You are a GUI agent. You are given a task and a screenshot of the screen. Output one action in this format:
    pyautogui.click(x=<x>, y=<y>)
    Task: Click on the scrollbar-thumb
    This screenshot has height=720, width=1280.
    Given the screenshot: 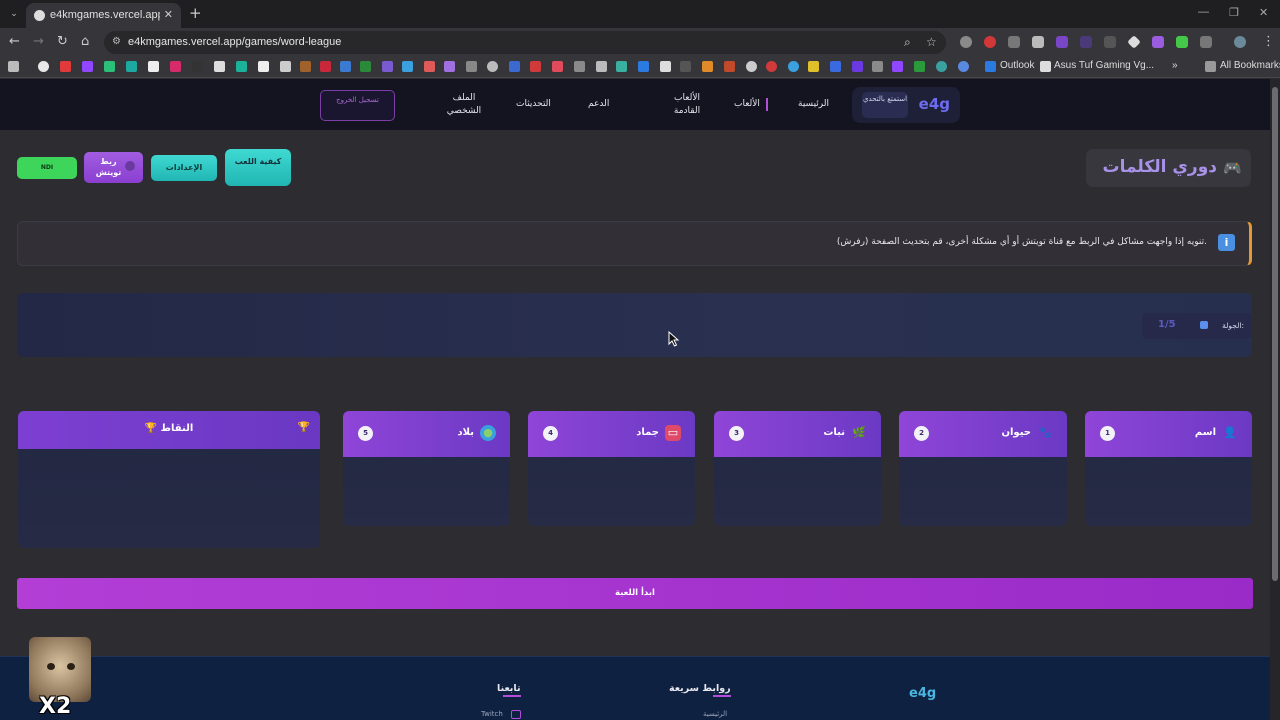 What is the action you would take?
    pyautogui.click(x=1275, y=334)
    